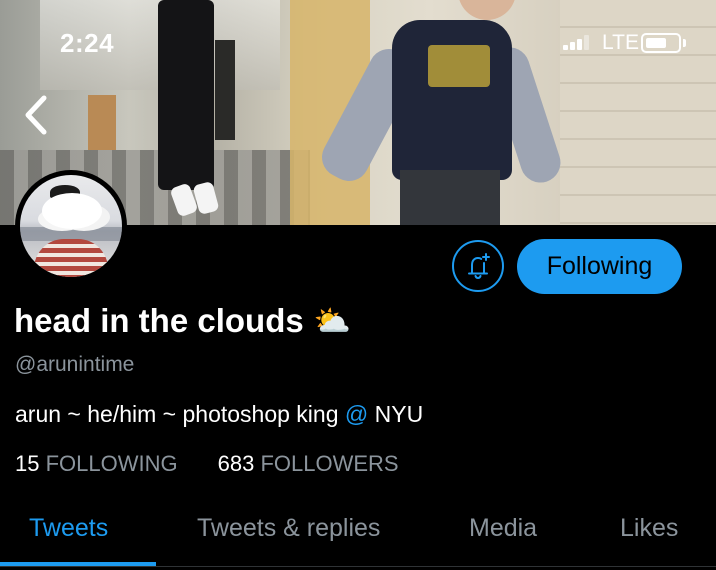  Describe the element at coordinates (620, 42) in the screenshot. I see `network-type: LTE` at that location.